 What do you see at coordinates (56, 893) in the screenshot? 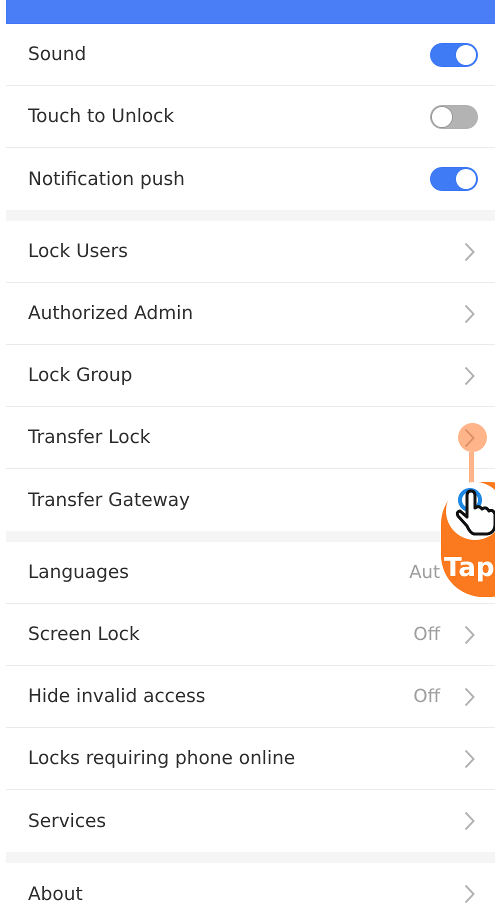
I see `setting-label: About` at bounding box center [56, 893].